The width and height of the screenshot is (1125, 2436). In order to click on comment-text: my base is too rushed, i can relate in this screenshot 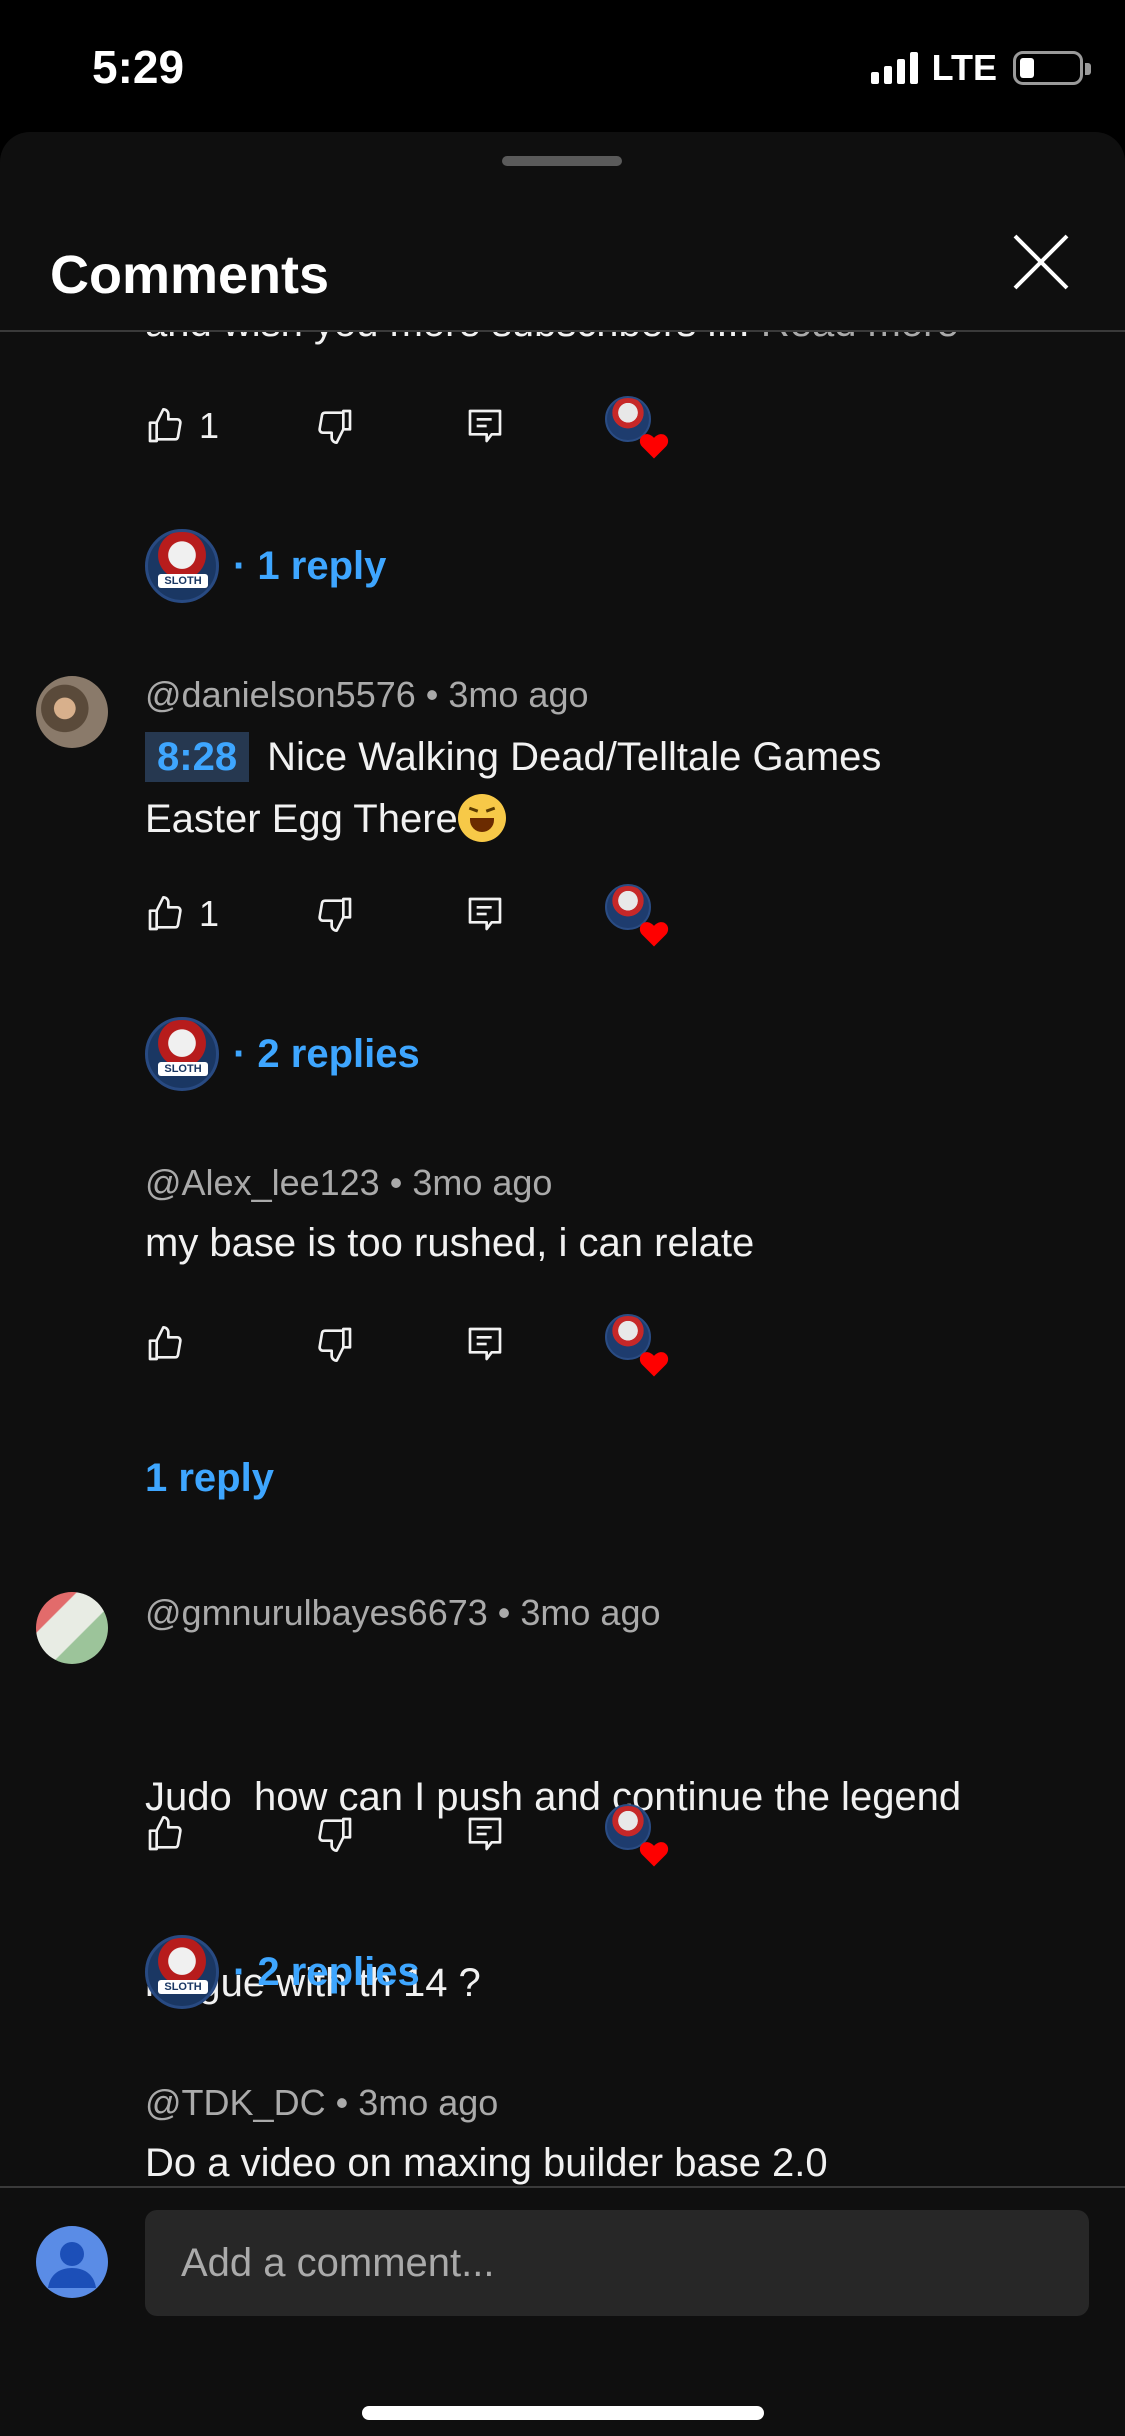, I will do `click(450, 1243)`.